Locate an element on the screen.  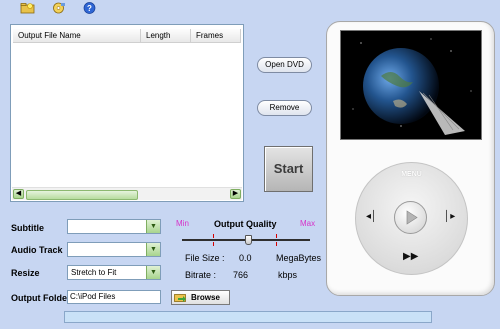
column-header-frames: Frames is located at coordinates (216, 36).